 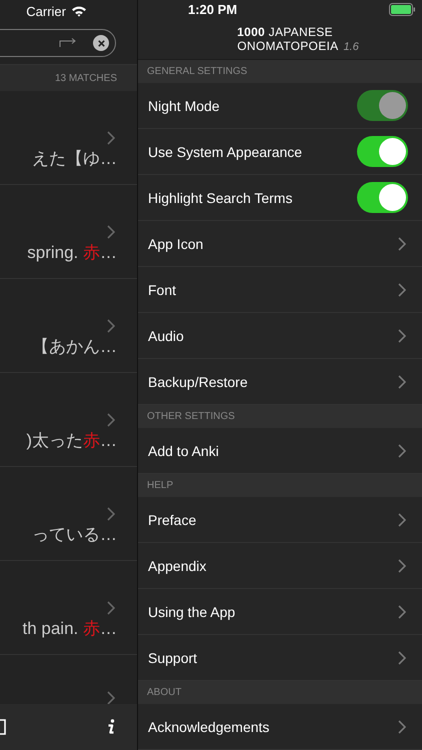 What do you see at coordinates (213, 10) in the screenshot?
I see `status-time: 1:20 PM` at bounding box center [213, 10].